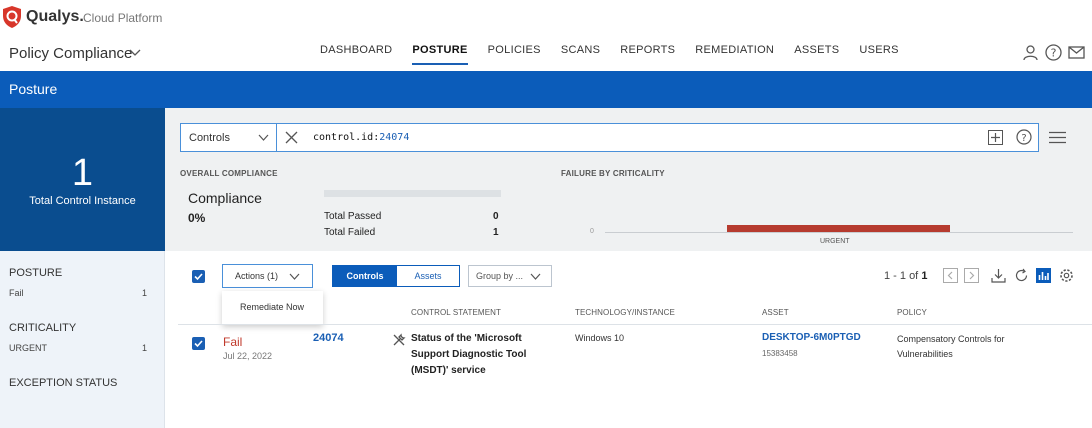  I want to click on search-scope-value: Controls, so click(209, 138).